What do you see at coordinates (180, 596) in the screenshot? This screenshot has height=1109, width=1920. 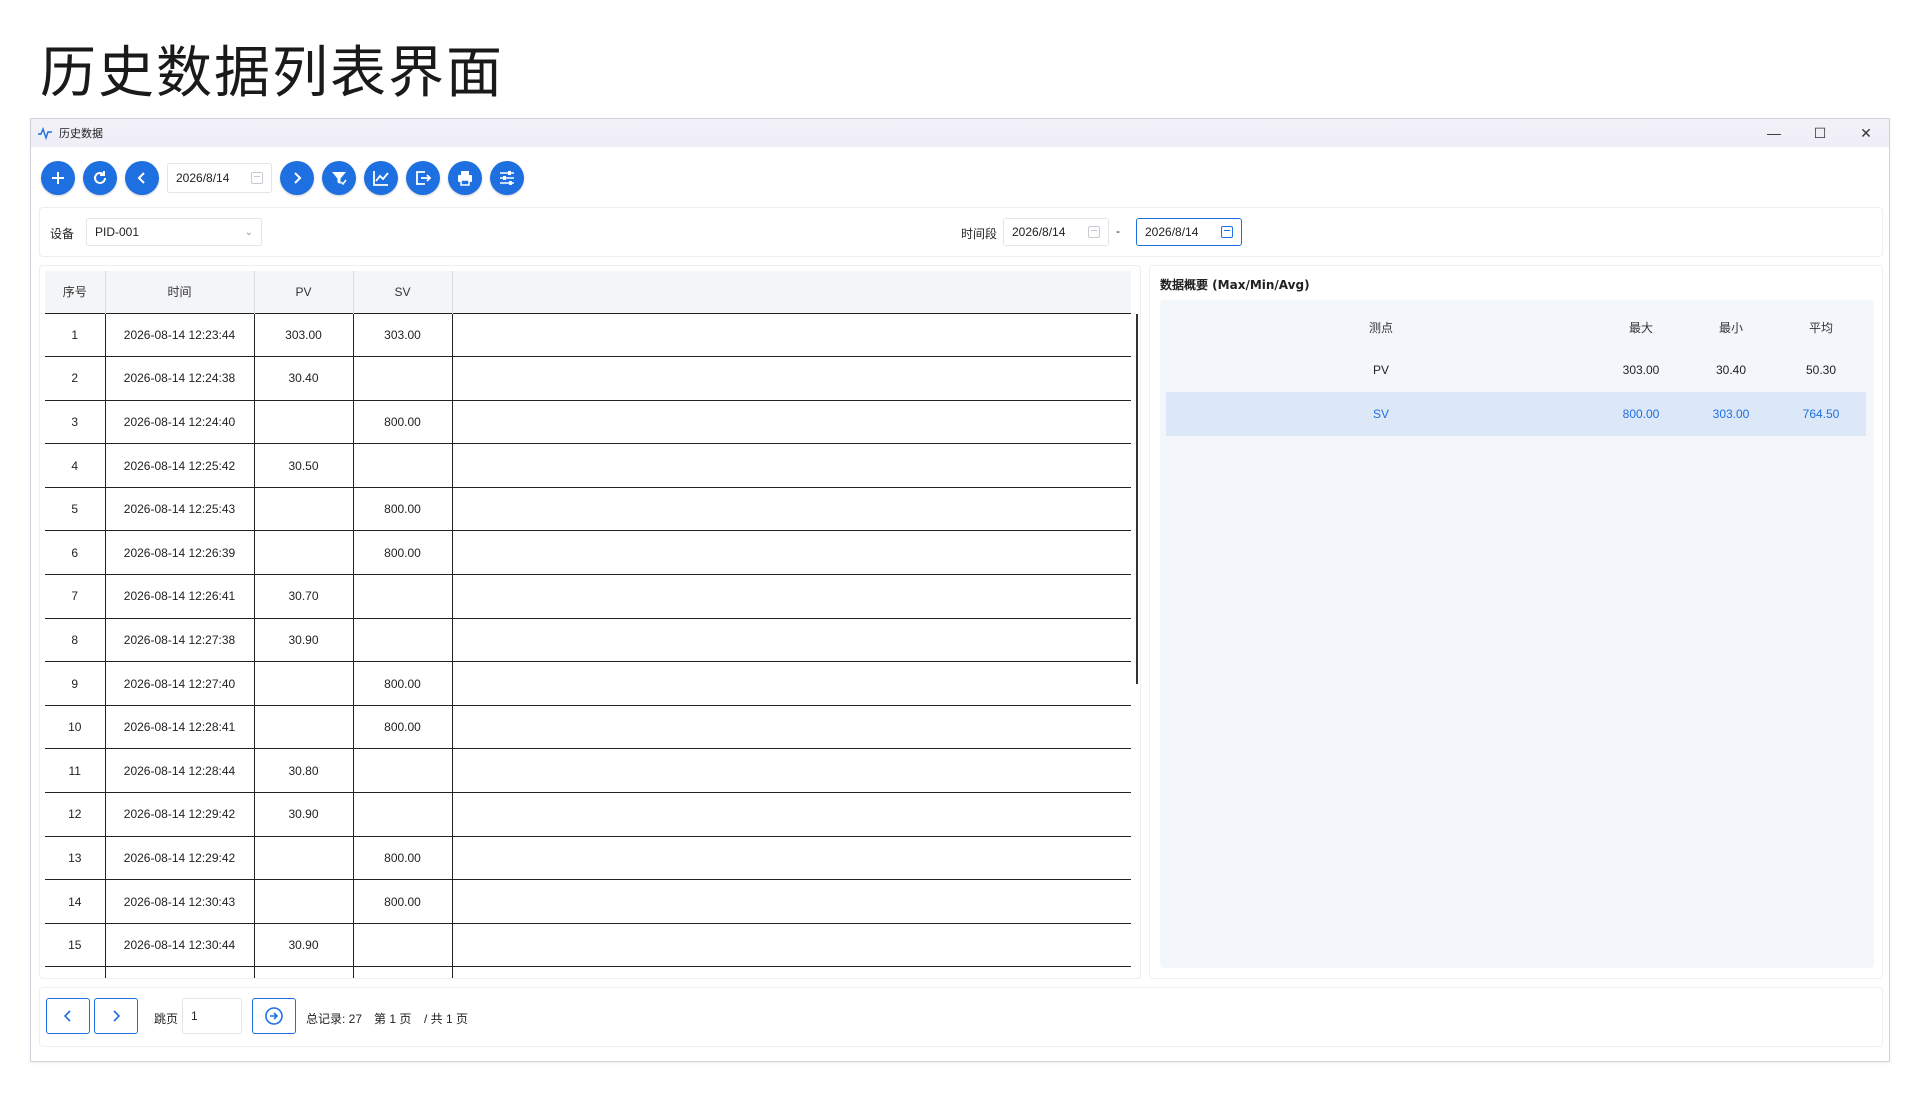 I see `cell-time: 2026-08-14 12:26:41` at bounding box center [180, 596].